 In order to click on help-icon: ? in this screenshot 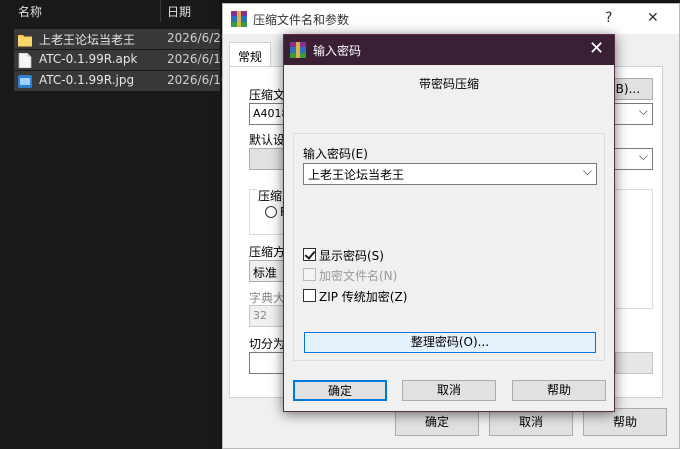, I will do `click(608, 18)`.